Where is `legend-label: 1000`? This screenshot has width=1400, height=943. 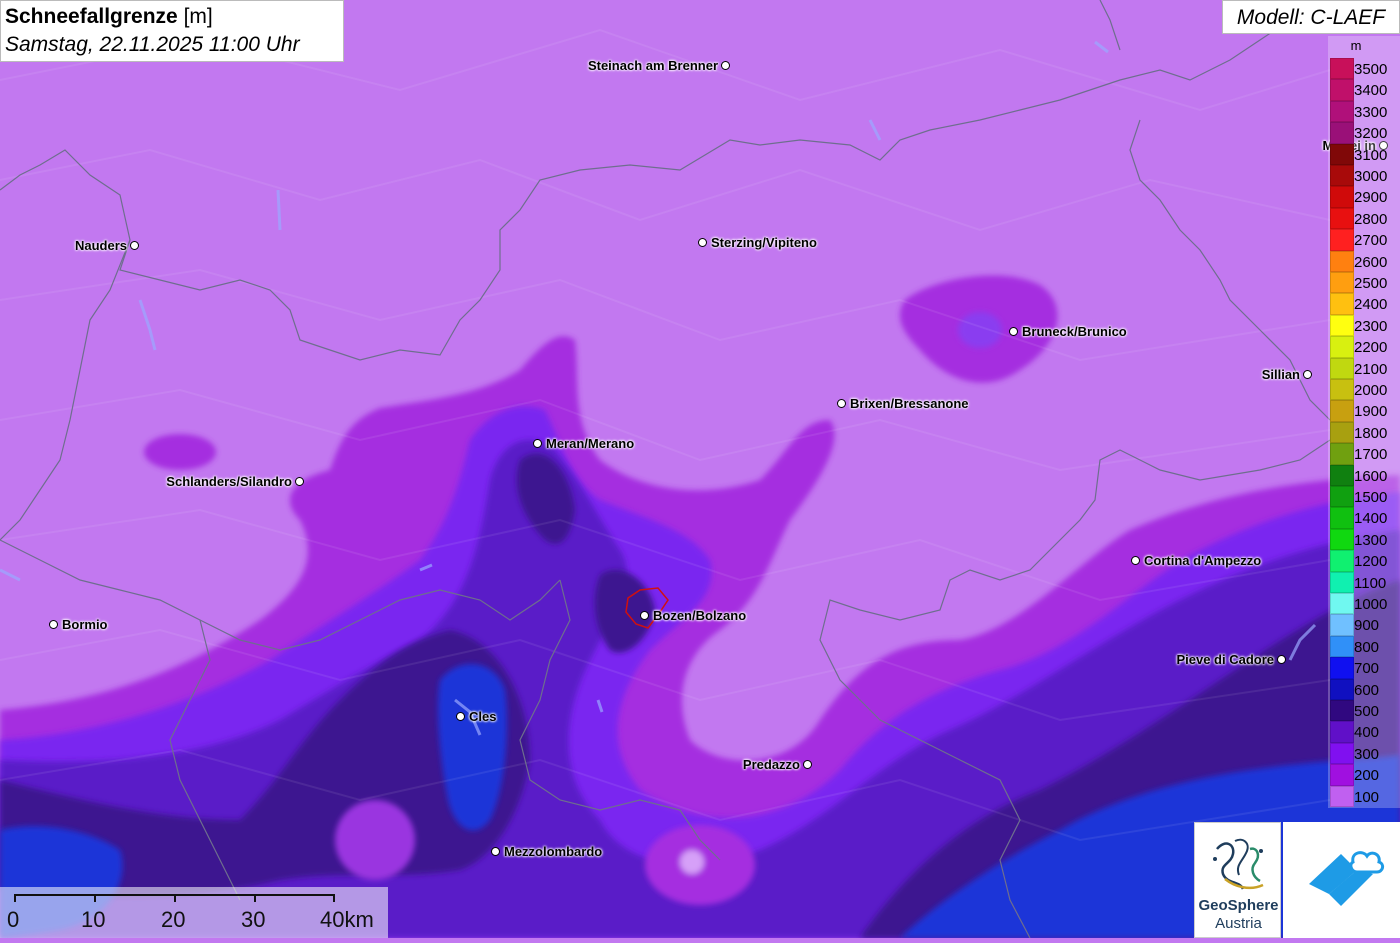 legend-label: 1000 is located at coordinates (1371, 604).